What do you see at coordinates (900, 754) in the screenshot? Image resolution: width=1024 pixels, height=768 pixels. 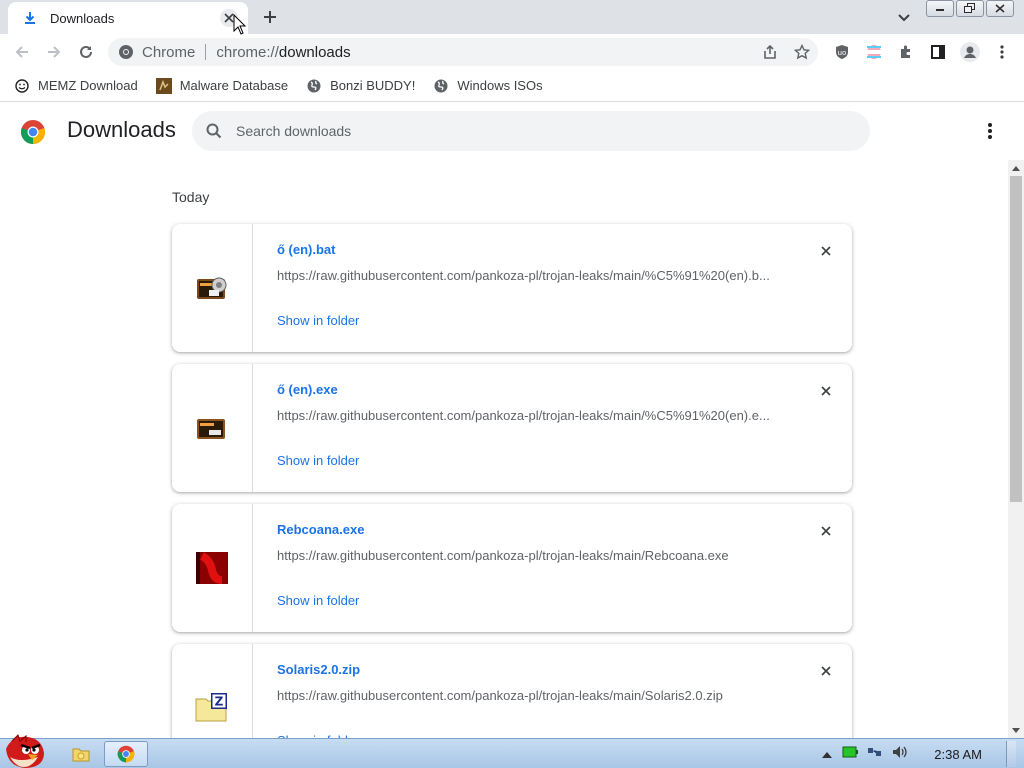 I see `volume-icon` at bounding box center [900, 754].